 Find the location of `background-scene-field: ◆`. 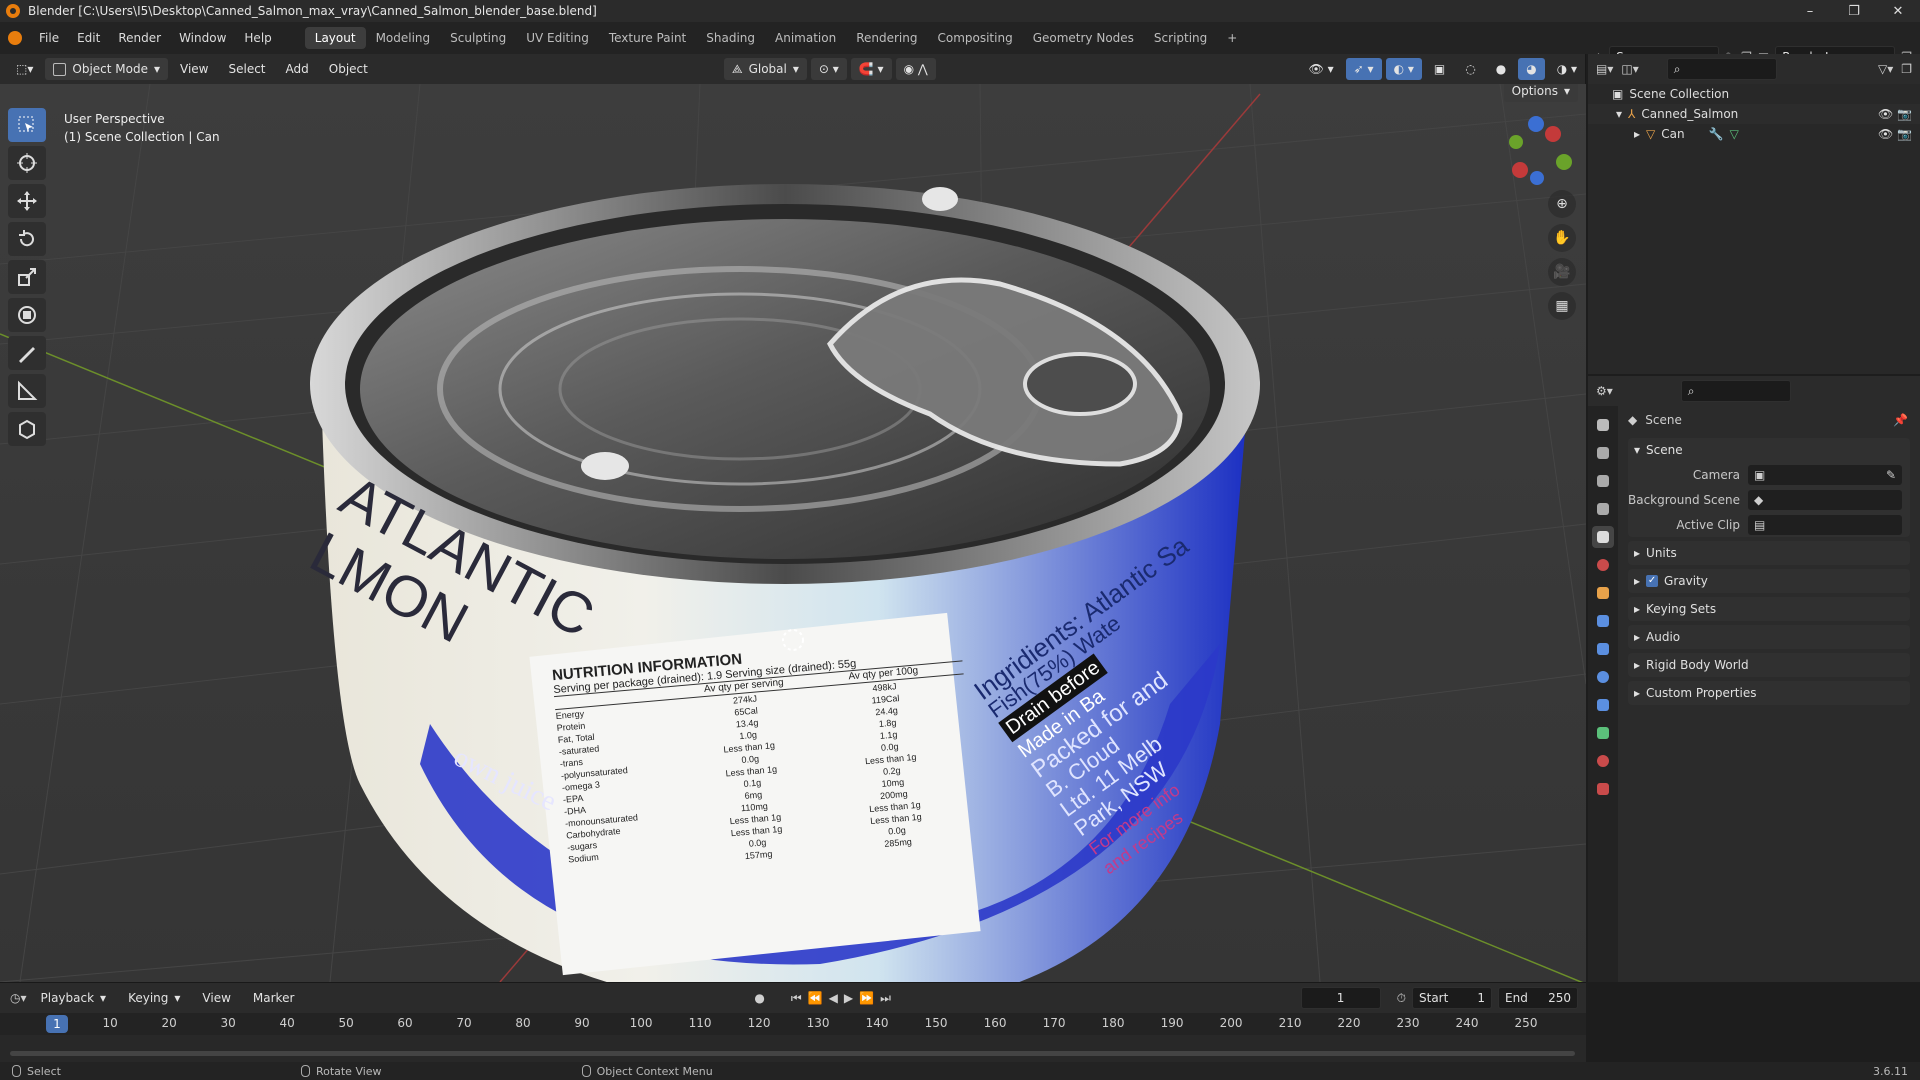

background-scene-field: ◆ is located at coordinates (1825, 499).